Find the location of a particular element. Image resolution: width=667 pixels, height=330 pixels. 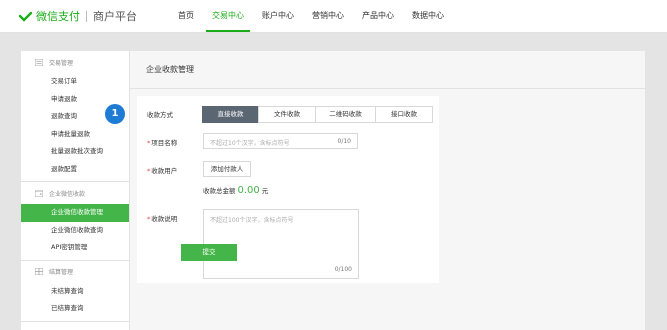

nav-item: 营销中心 is located at coordinates (328, 16).